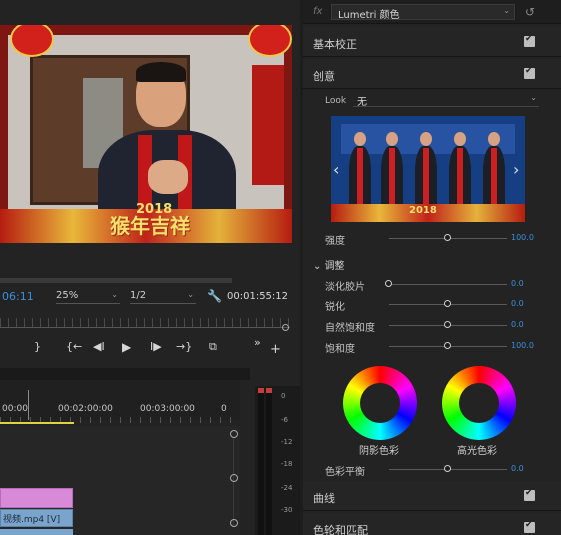  Describe the element at coordinates (15, 409) in the screenshot. I see `timeline-time-label: 00:00` at that location.